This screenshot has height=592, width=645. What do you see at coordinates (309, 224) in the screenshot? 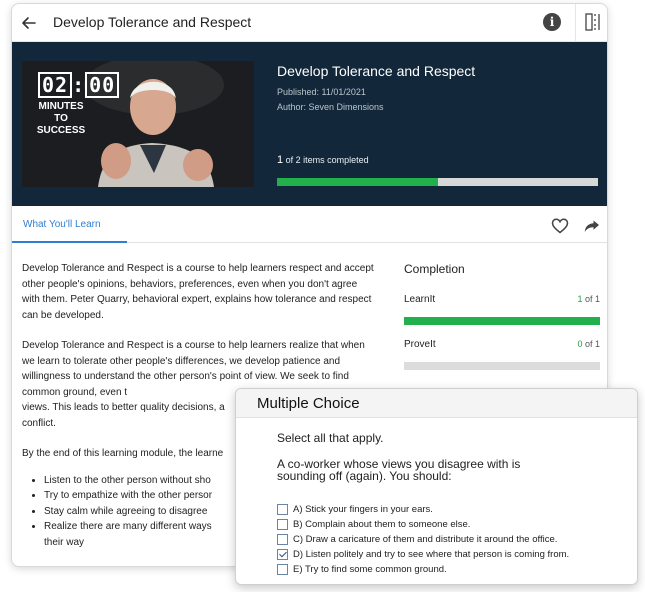
I see `tab-bar: What You'll Learn` at bounding box center [309, 224].